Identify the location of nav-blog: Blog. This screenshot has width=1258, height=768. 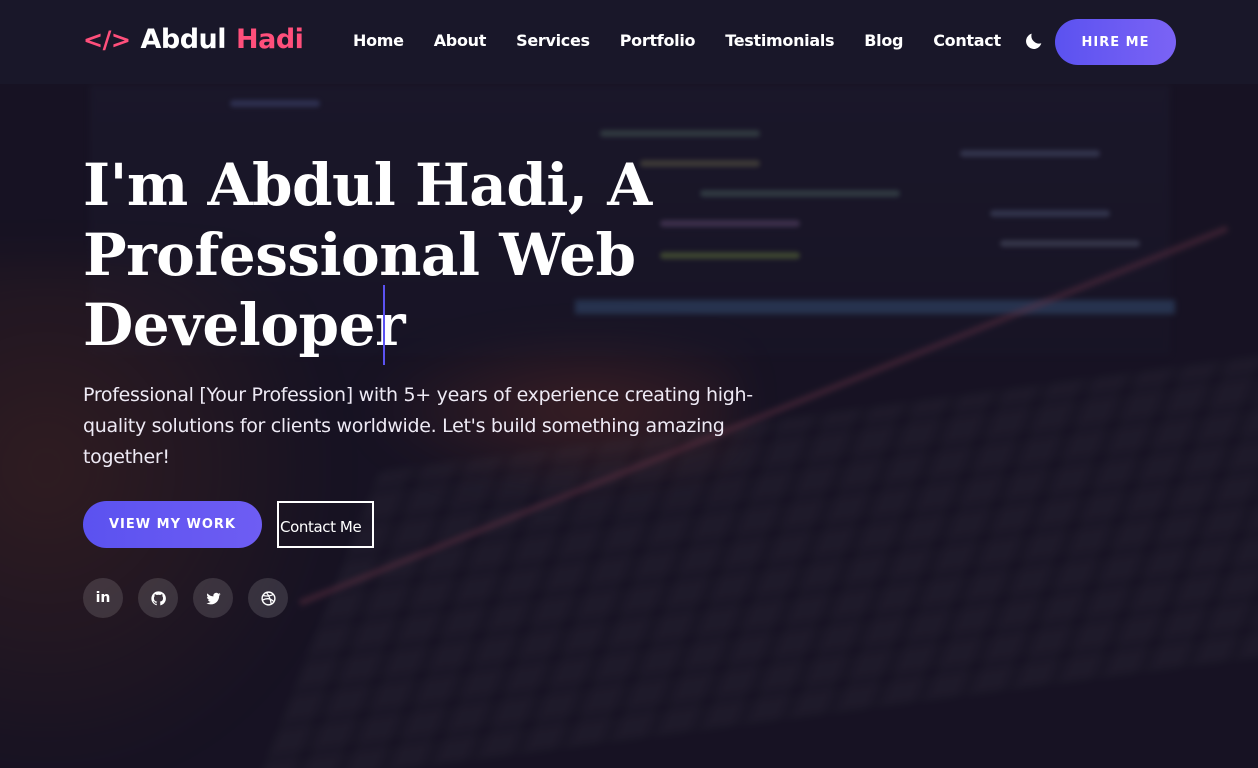
(883, 40).